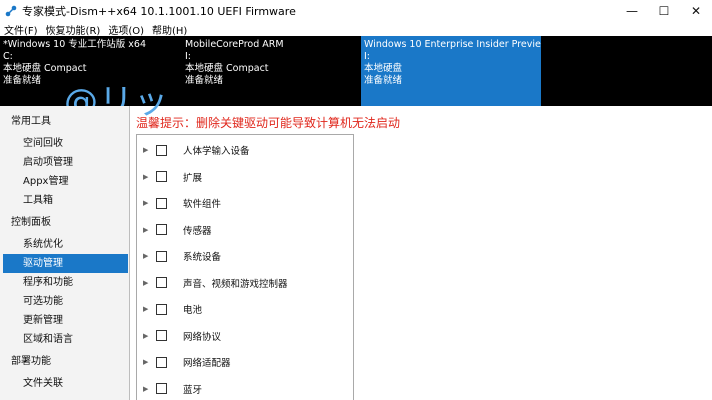  What do you see at coordinates (245, 362) in the screenshot?
I see `tree-row: ▶ 网络适配器` at bounding box center [245, 362].